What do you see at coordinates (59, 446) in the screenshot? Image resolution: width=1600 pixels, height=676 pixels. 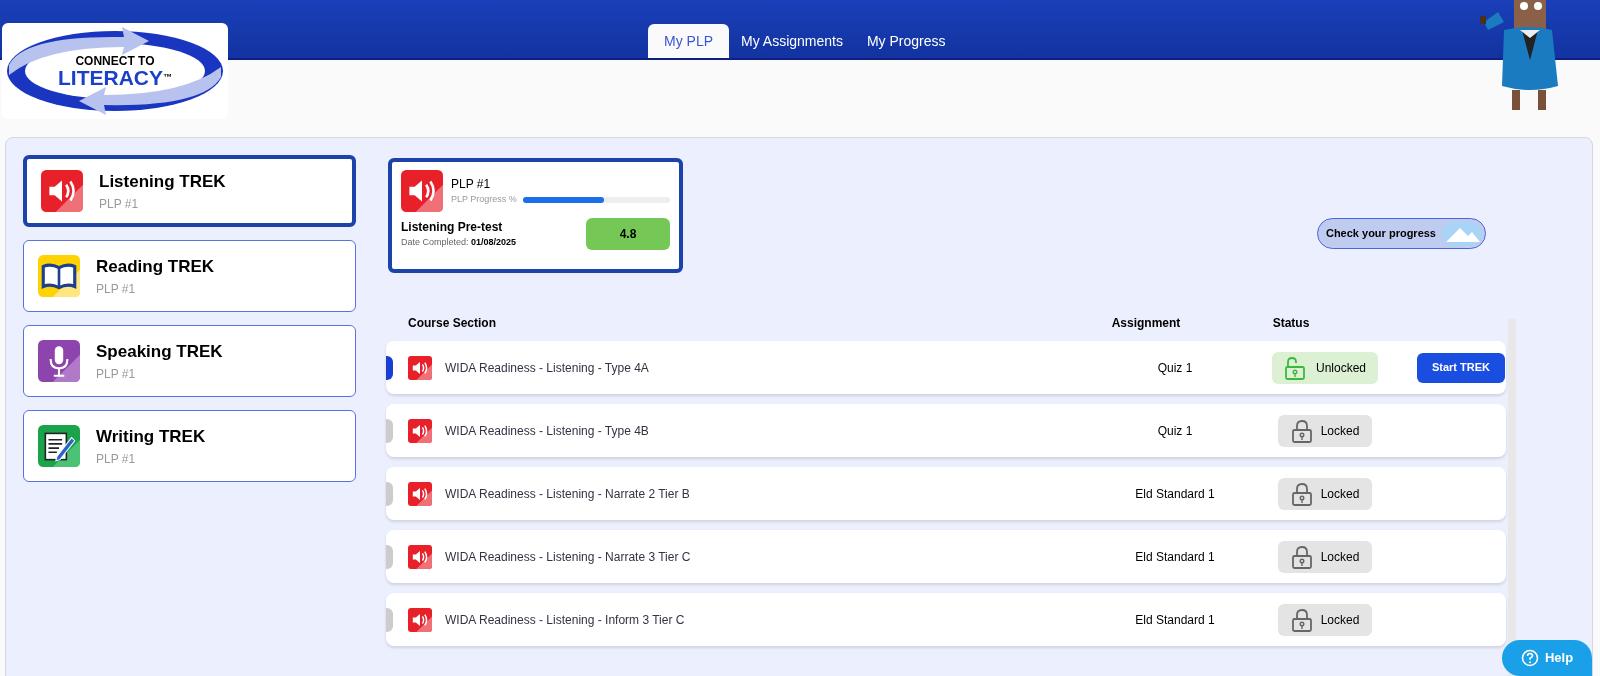 I see `document-pencil-icon` at bounding box center [59, 446].